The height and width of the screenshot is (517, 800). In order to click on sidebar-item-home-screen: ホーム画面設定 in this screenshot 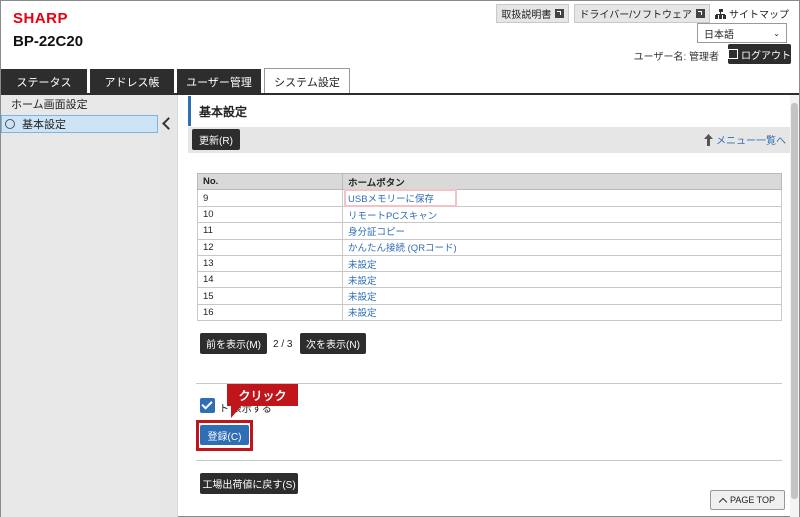, I will do `click(79, 104)`.